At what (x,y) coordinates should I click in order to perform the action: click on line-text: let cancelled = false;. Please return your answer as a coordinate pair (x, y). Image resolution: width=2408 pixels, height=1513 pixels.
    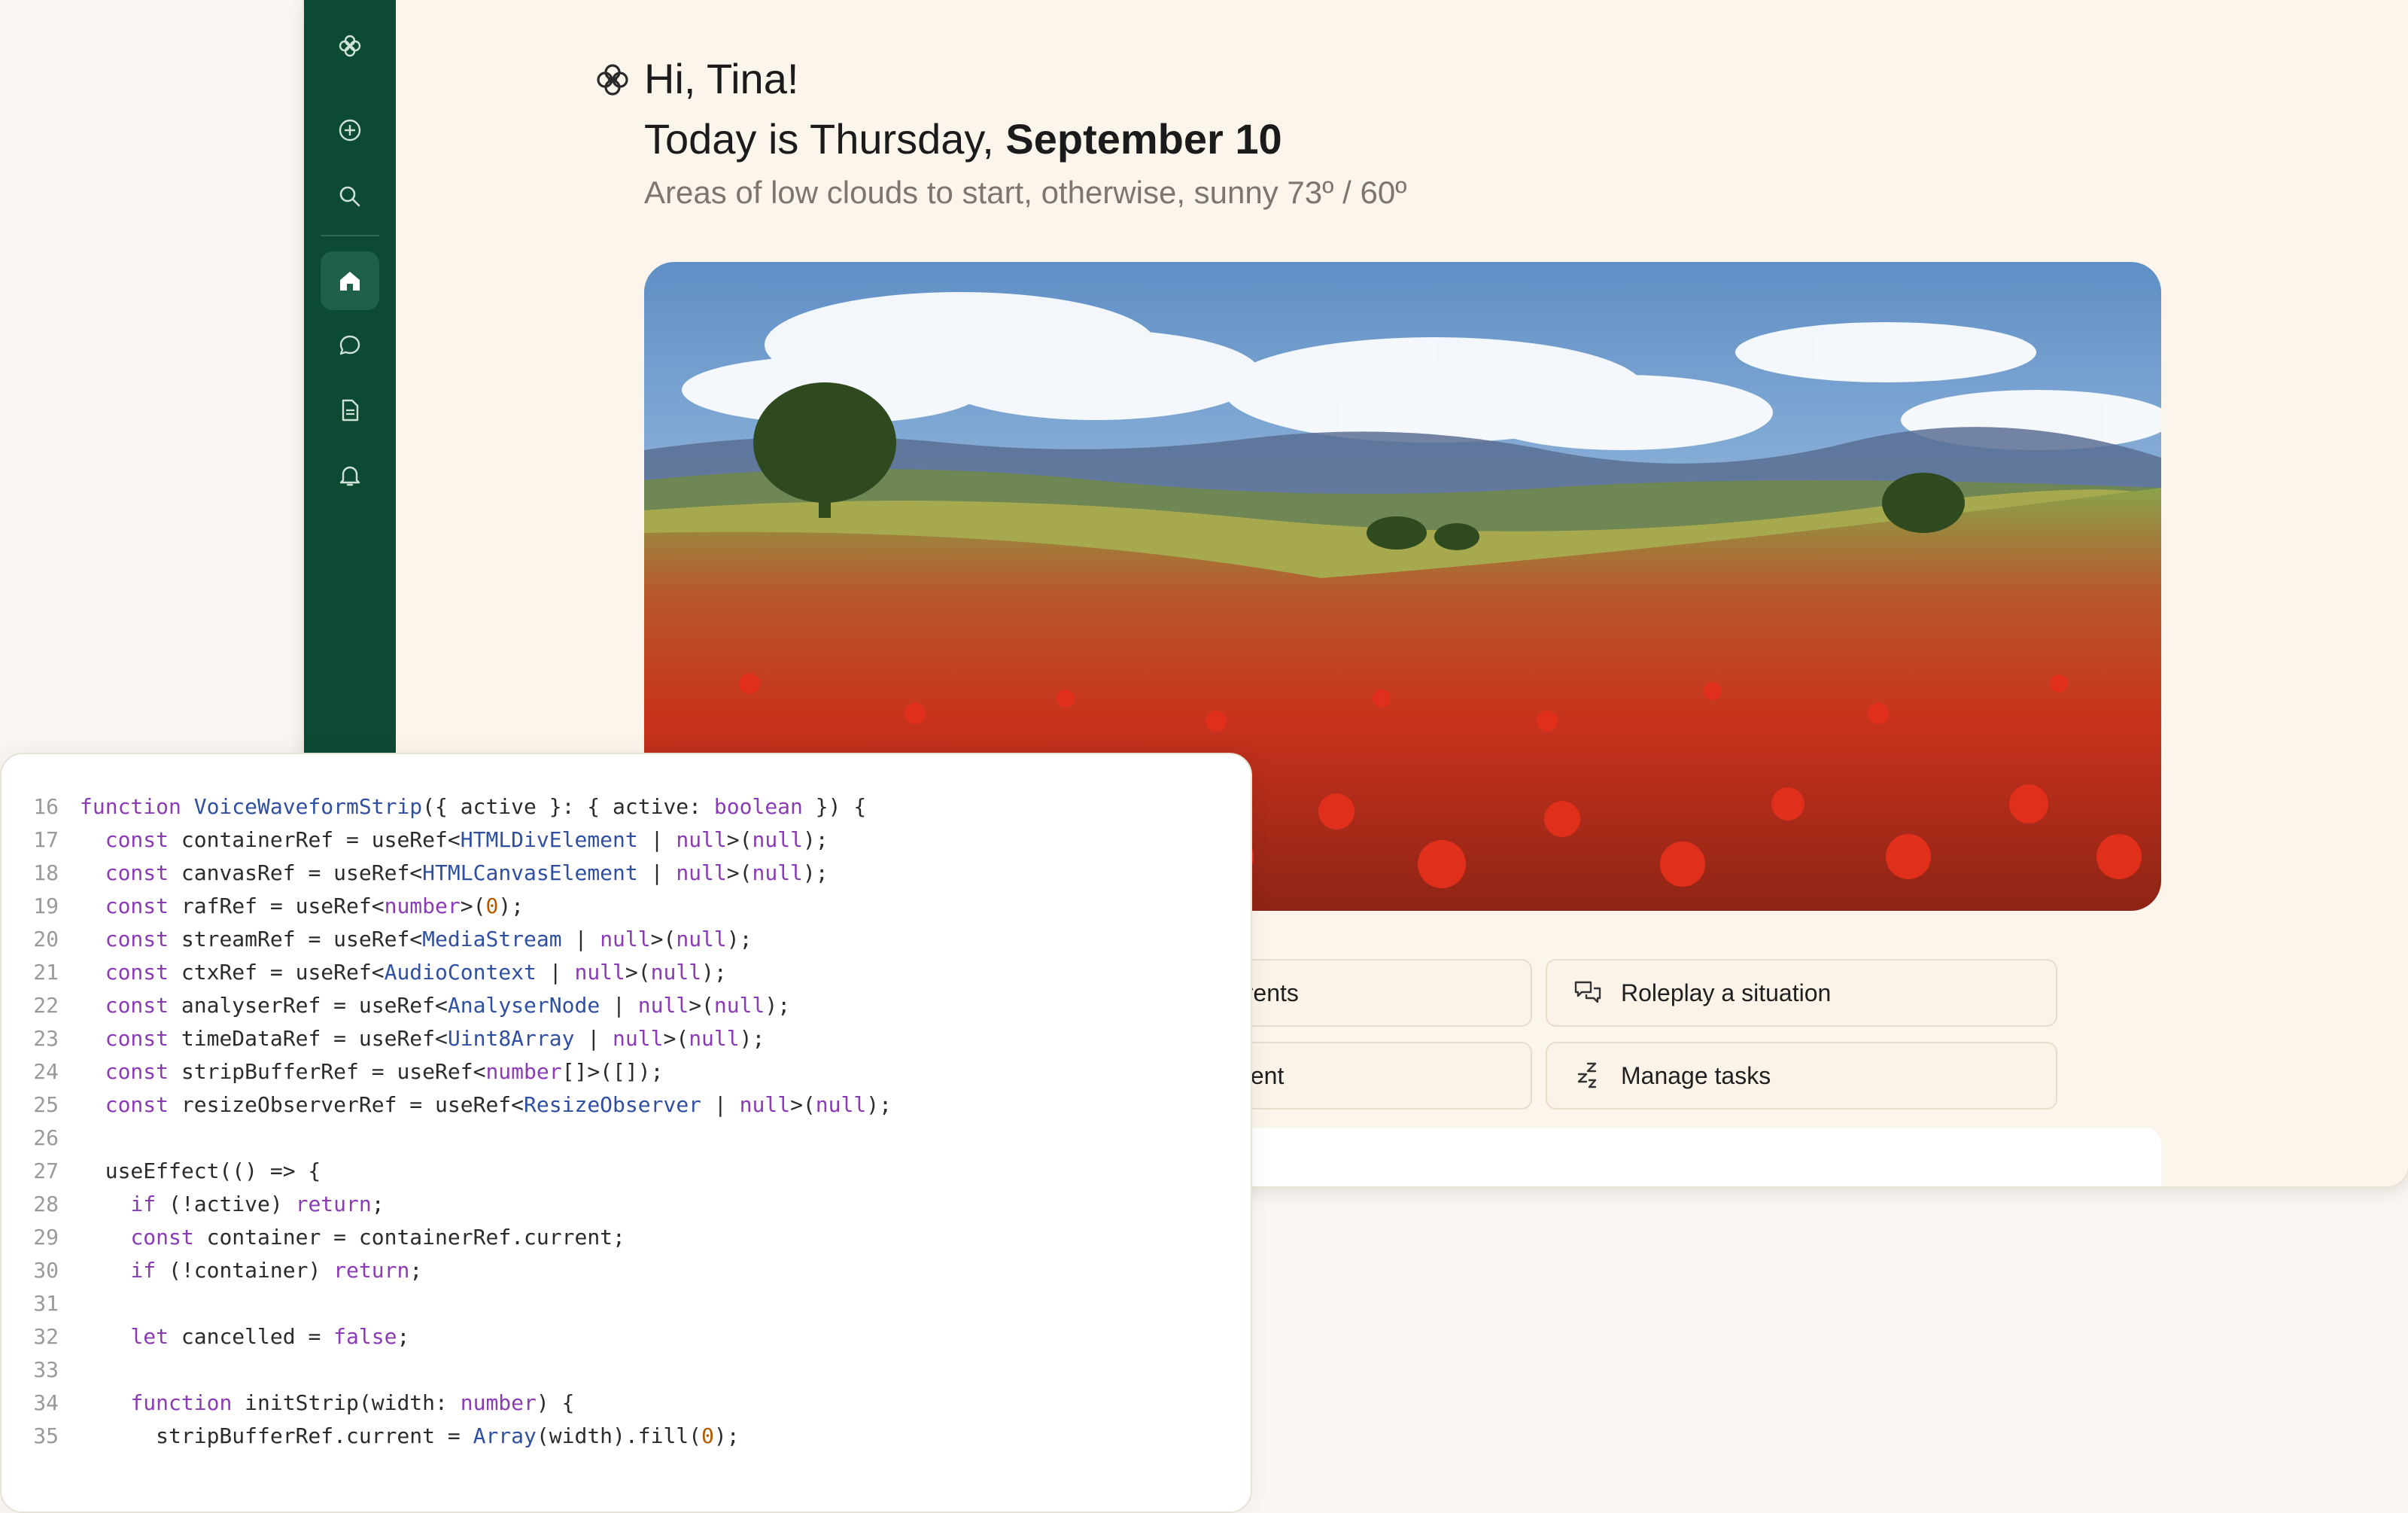
    Looking at the image, I should click on (270, 1336).